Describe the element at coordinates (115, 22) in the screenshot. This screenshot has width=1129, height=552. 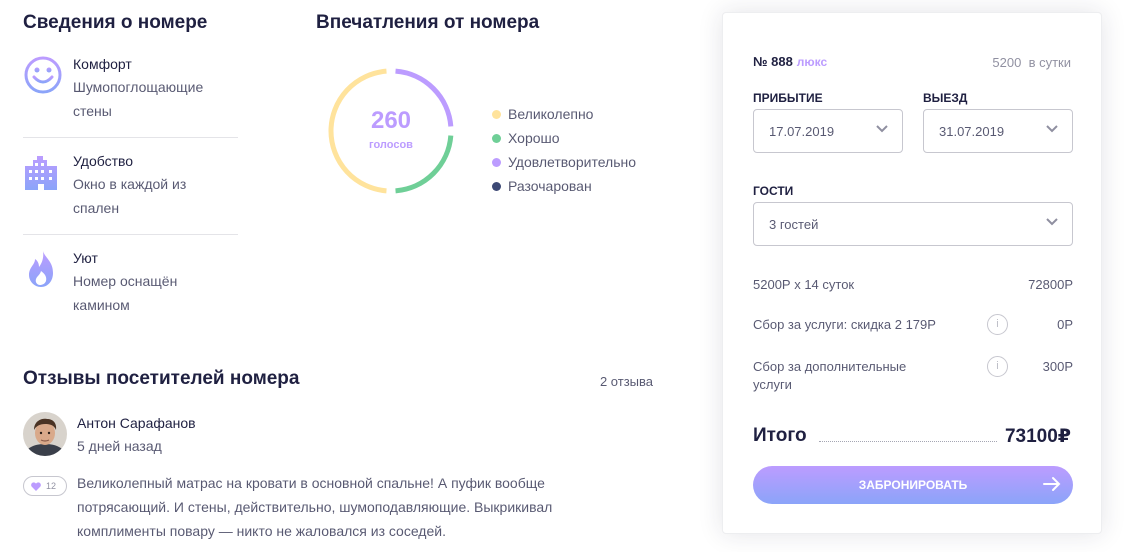
I see `room-details-title: Сведения о номере` at that location.